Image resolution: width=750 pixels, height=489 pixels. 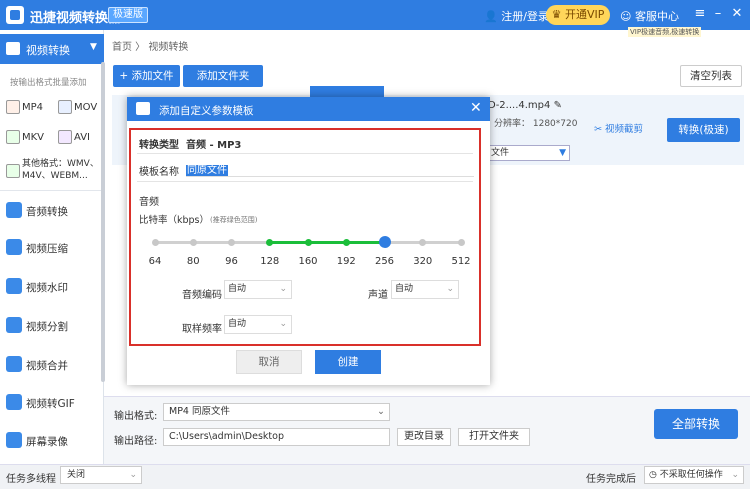 I want to click on format-mov: MOV, so click(x=85, y=107).